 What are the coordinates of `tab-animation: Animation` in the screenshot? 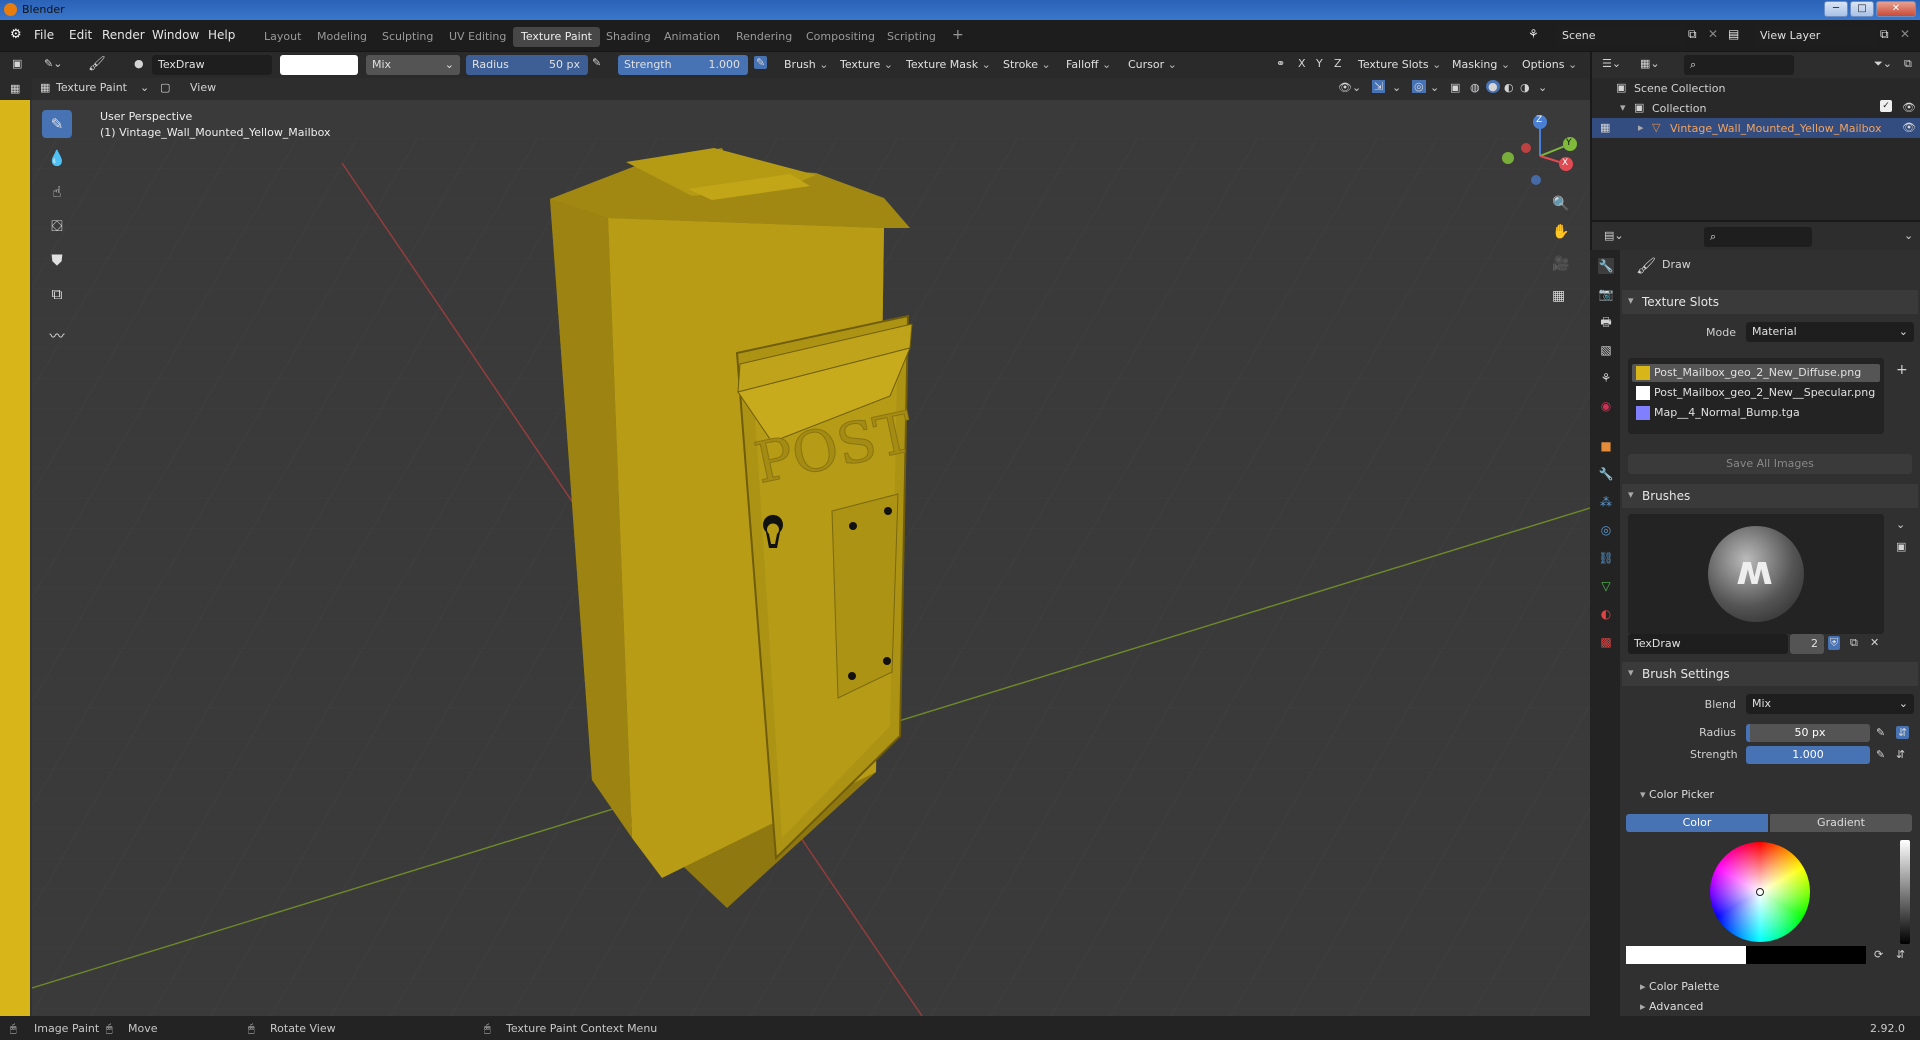 It's located at (692, 37).